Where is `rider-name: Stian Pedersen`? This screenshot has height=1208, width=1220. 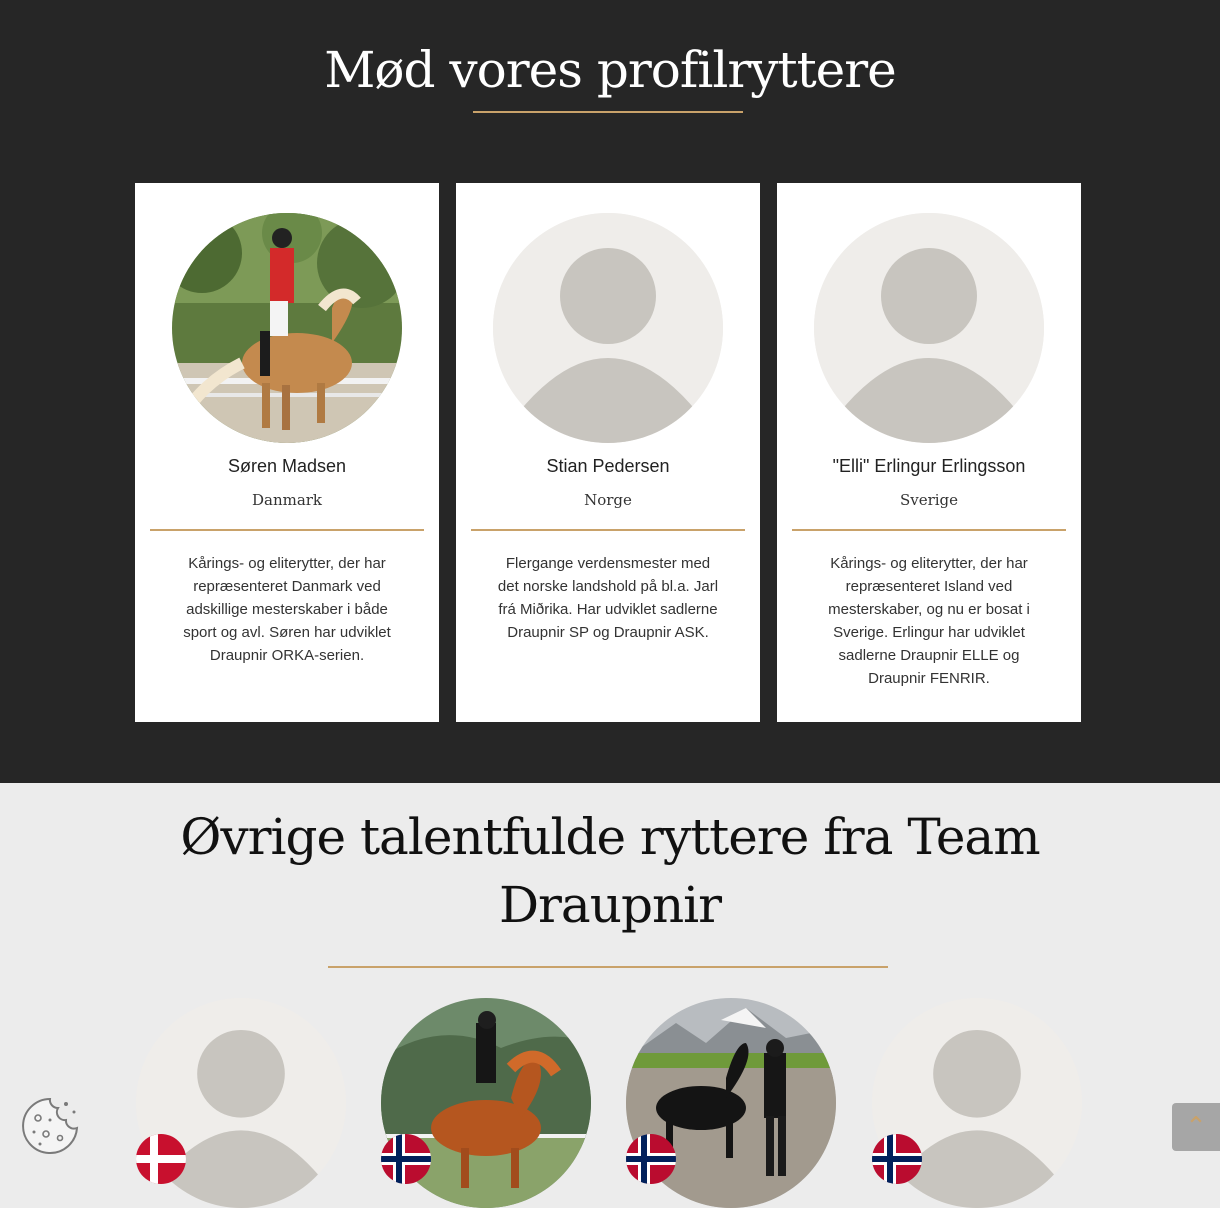 rider-name: Stian Pedersen is located at coordinates (608, 466).